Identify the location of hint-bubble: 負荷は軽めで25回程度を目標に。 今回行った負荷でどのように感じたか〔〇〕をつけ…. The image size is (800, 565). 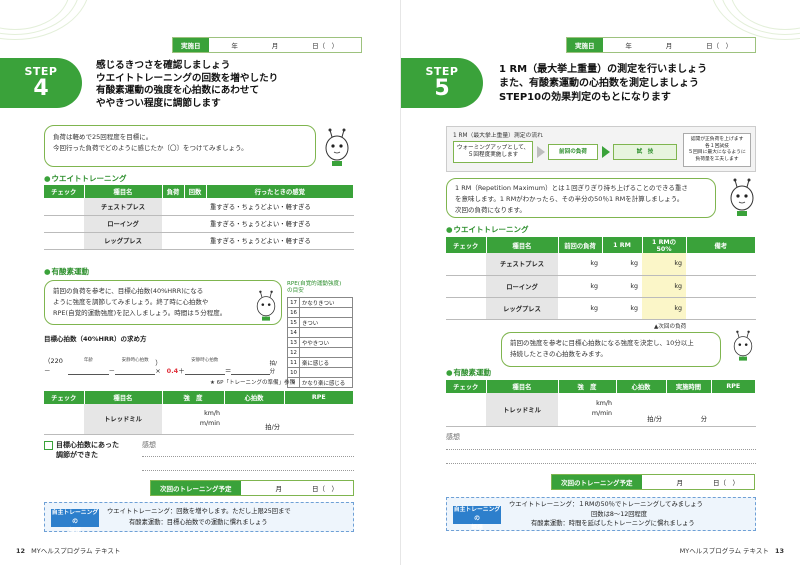
(180, 146).